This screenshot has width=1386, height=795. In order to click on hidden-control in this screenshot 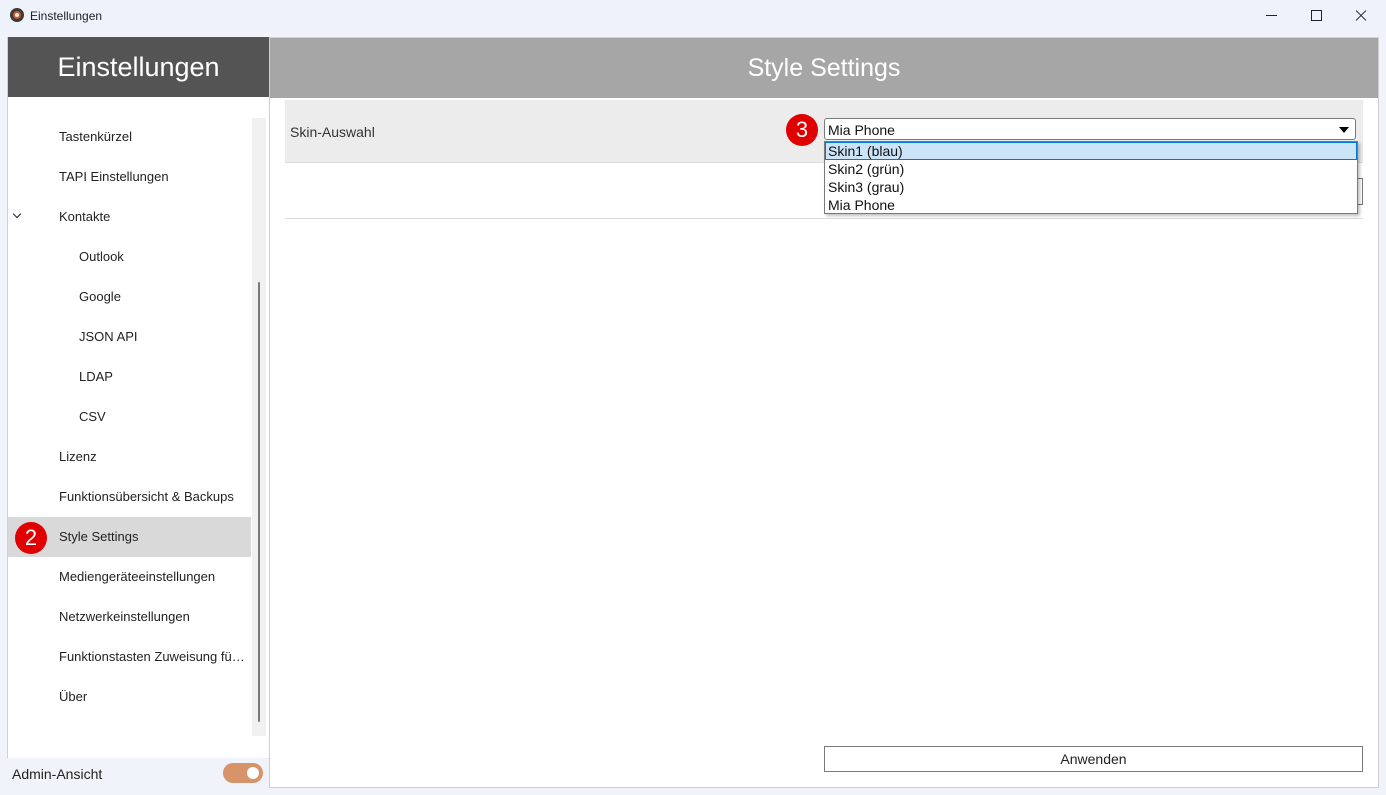, I will do `click(1360, 191)`.